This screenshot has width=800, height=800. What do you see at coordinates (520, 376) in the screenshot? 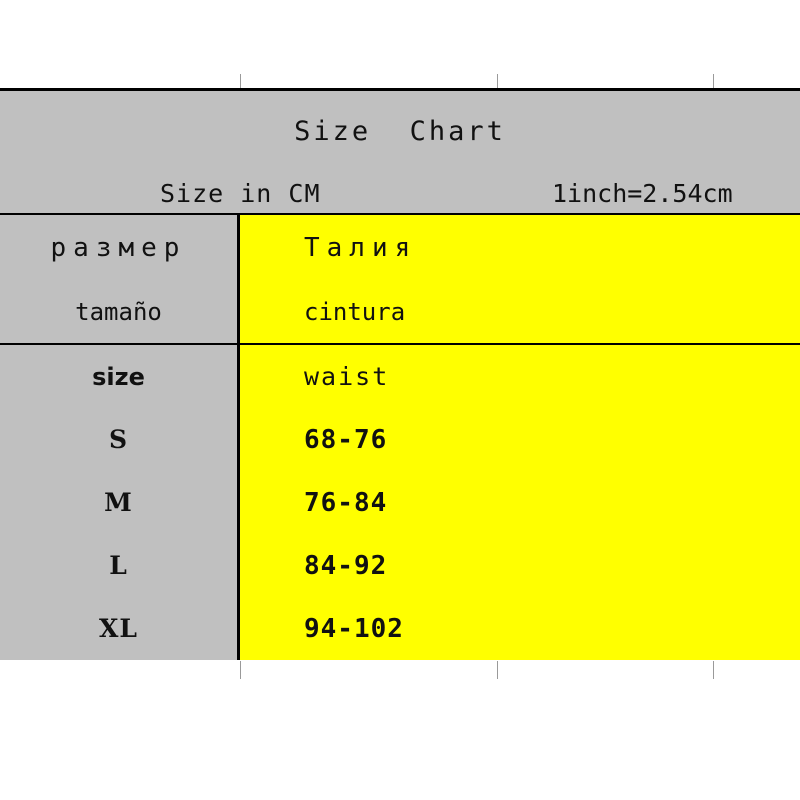
I see `column-header-waist-cell: waist` at bounding box center [520, 376].